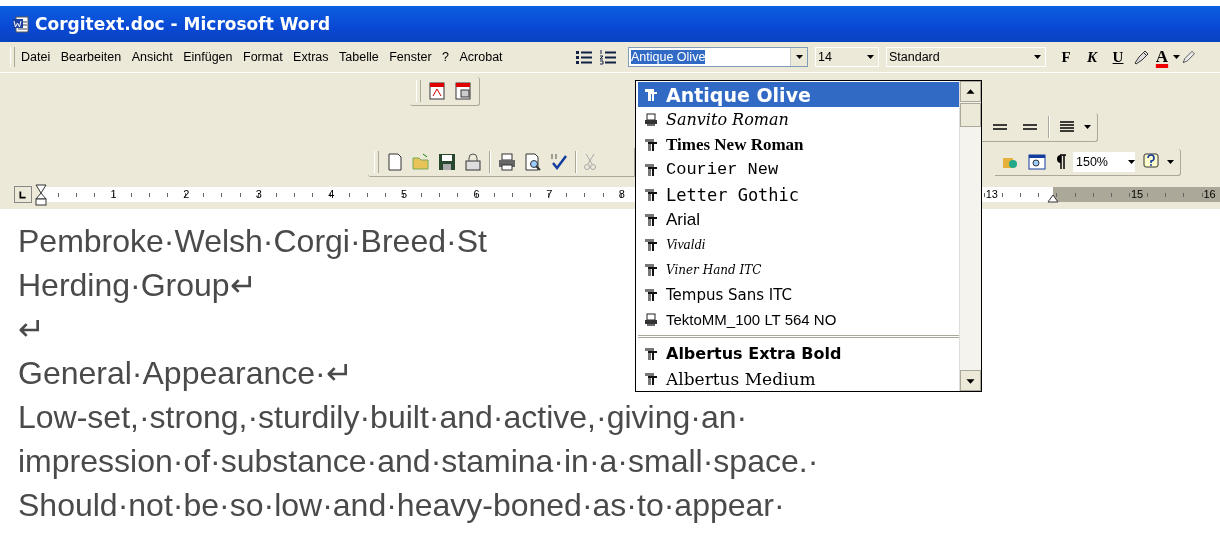  Describe the element at coordinates (183, 24) in the screenshot. I see `window-title: Corgitext.doc - Microsoft Word` at that location.